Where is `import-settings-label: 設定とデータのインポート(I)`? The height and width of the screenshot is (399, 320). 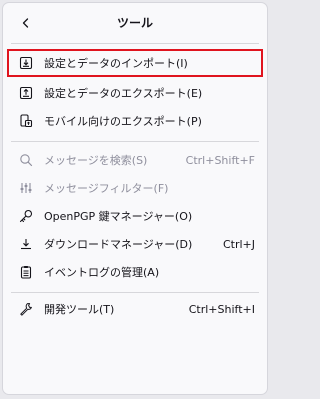 import-settings-label: 設定とデータのインポート(I) is located at coordinates (116, 63).